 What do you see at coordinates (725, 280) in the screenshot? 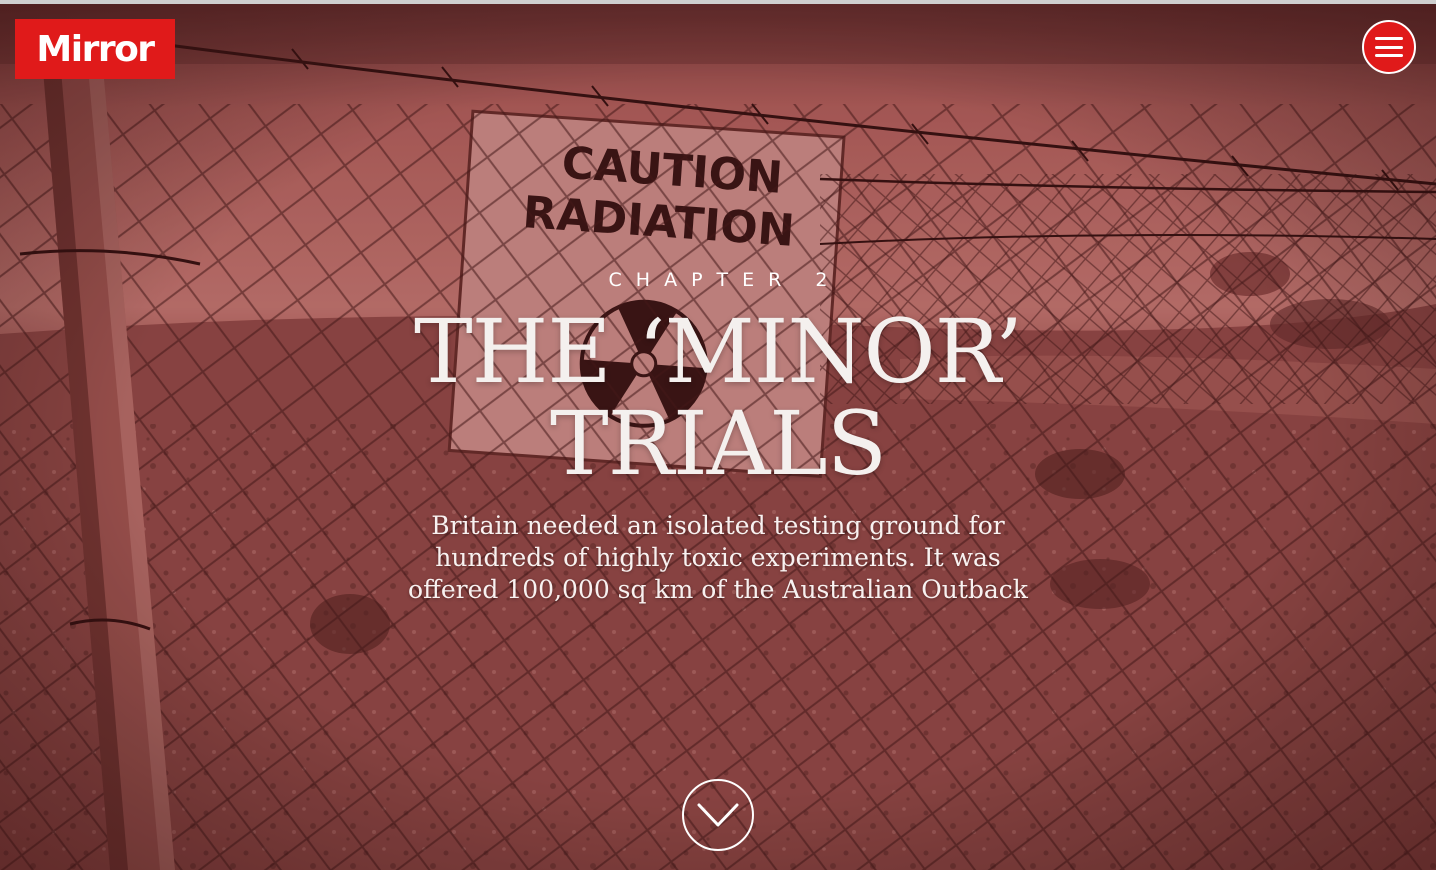
I see `chapter-label: Chapter 2` at bounding box center [725, 280].